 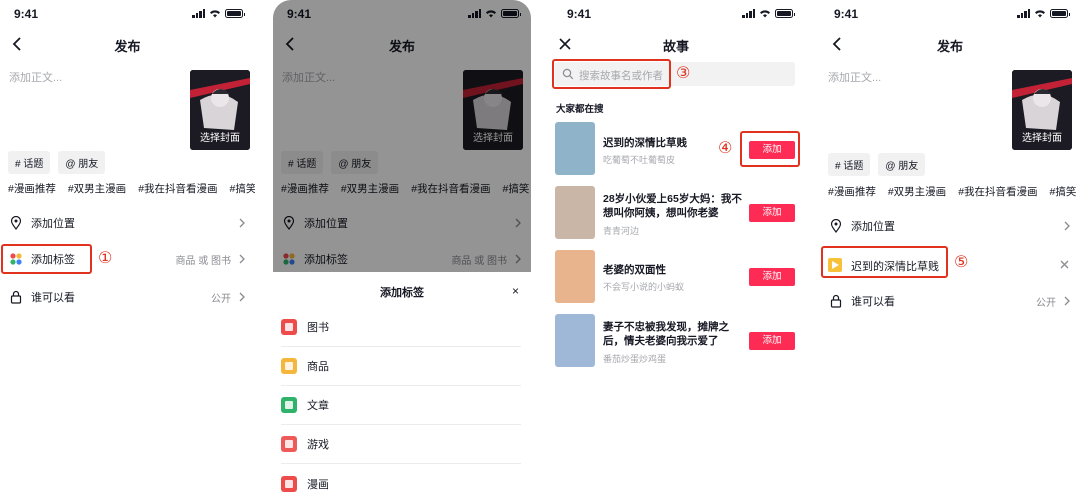 I want to click on story-author: 番茄炒蛋炒鸡蛋, so click(x=635, y=359).